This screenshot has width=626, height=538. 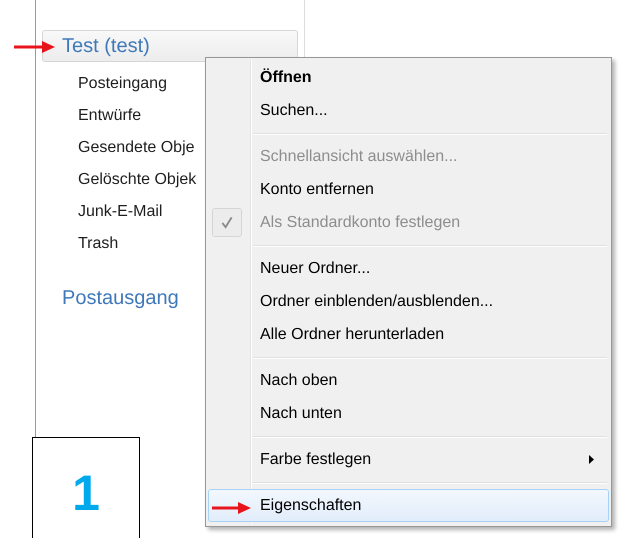 What do you see at coordinates (120, 298) in the screenshot?
I see `outbox-folder: Postausgang` at bounding box center [120, 298].